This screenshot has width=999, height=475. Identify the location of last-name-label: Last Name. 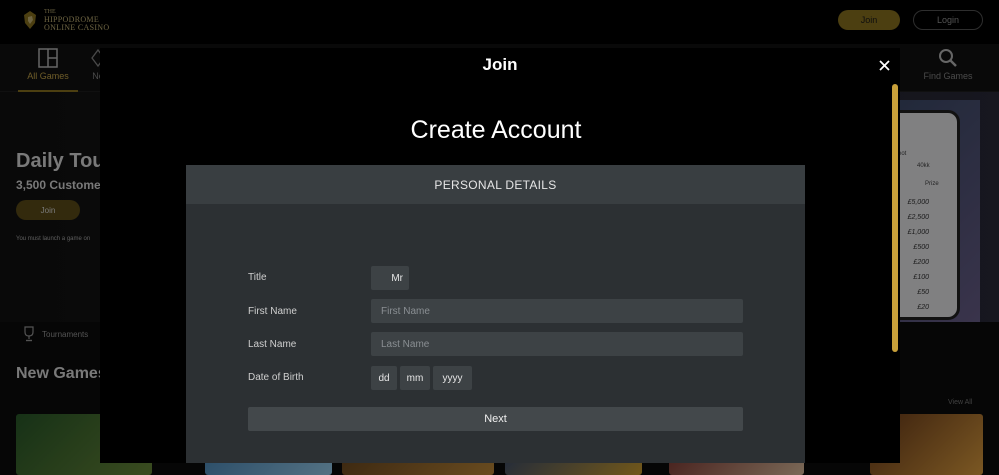
(272, 344).